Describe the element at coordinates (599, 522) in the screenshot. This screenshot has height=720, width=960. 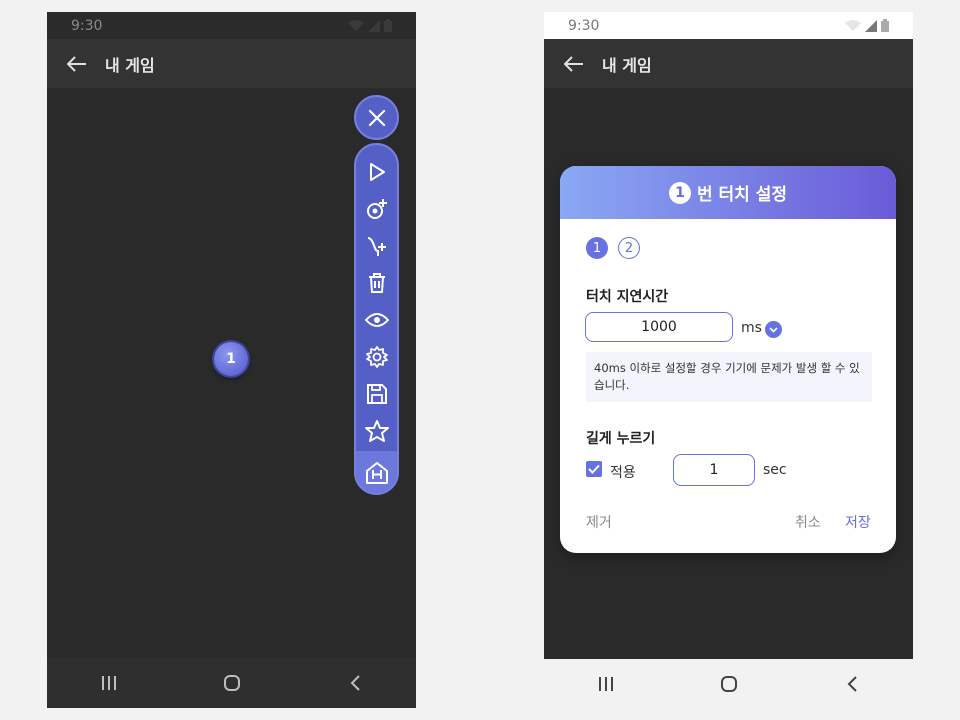
I see `remove-button: 제거` at that location.